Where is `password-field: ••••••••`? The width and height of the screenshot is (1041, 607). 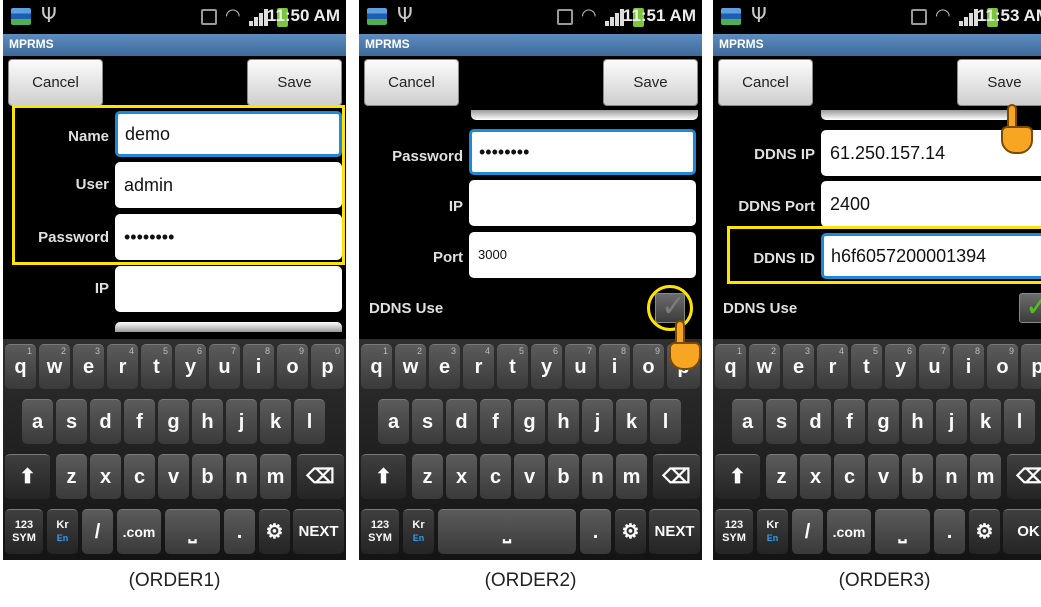 password-field: •••••••• is located at coordinates (582, 152).